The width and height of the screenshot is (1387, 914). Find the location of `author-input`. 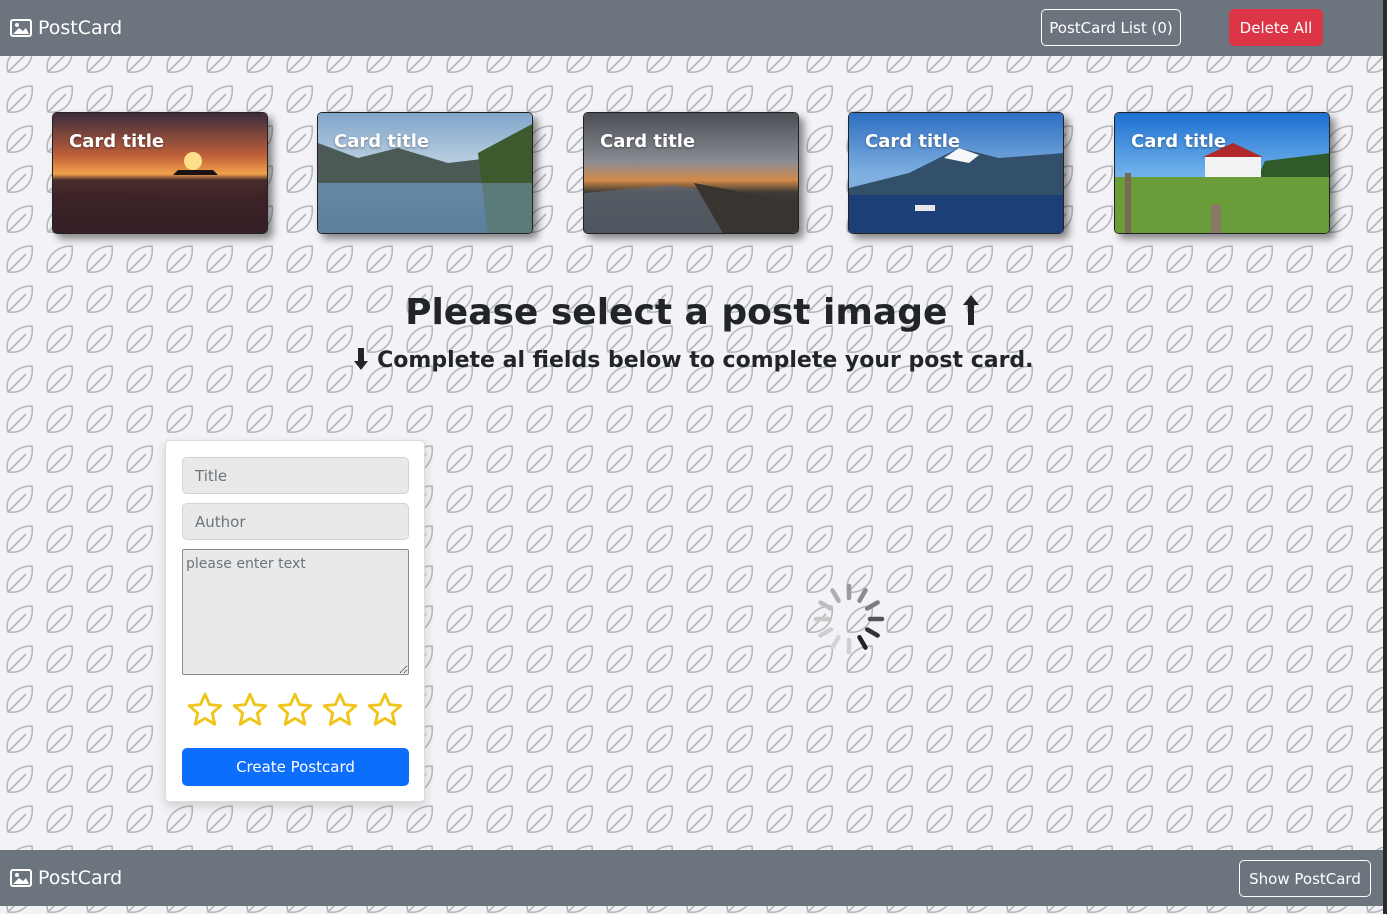

author-input is located at coordinates (295, 521).